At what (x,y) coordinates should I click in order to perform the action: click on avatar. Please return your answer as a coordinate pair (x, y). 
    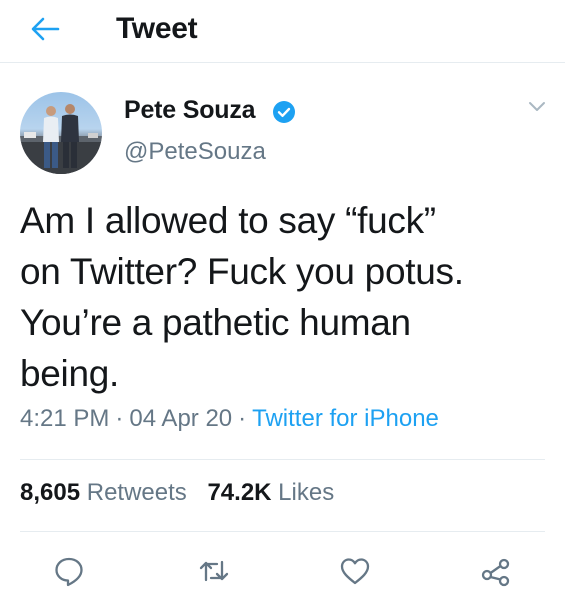
    Looking at the image, I should click on (61, 133).